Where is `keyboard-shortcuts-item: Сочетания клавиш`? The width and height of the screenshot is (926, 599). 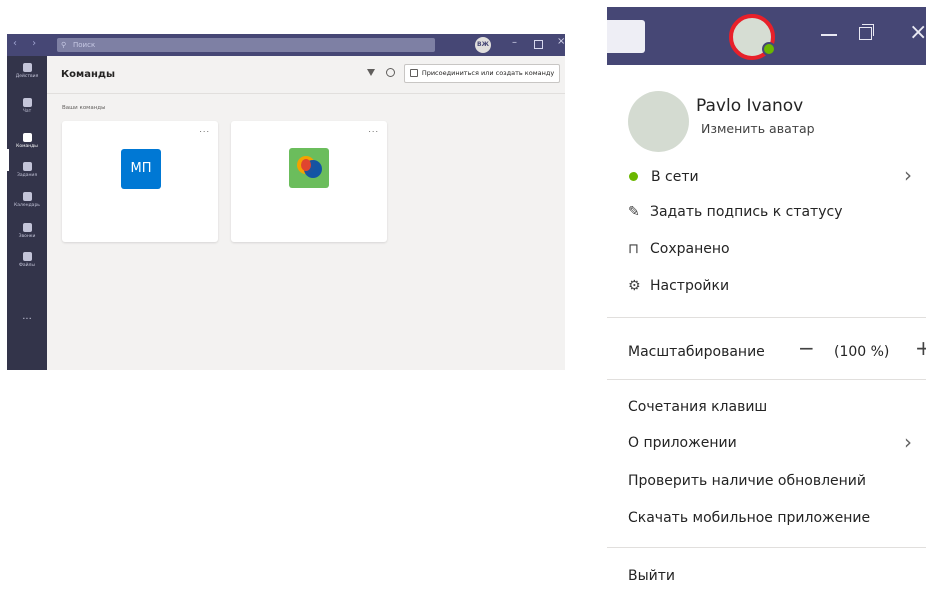
keyboard-shortcuts-item: Сочетания клавиш is located at coordinates (697, 407).